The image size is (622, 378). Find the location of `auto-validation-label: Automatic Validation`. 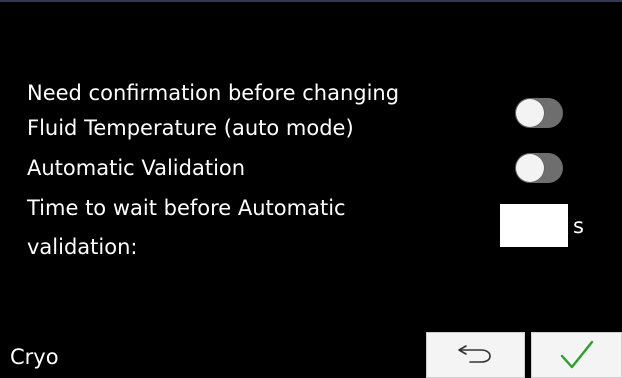

auto-validation-label: Automatic Validation is located at coordinates (136, 168).